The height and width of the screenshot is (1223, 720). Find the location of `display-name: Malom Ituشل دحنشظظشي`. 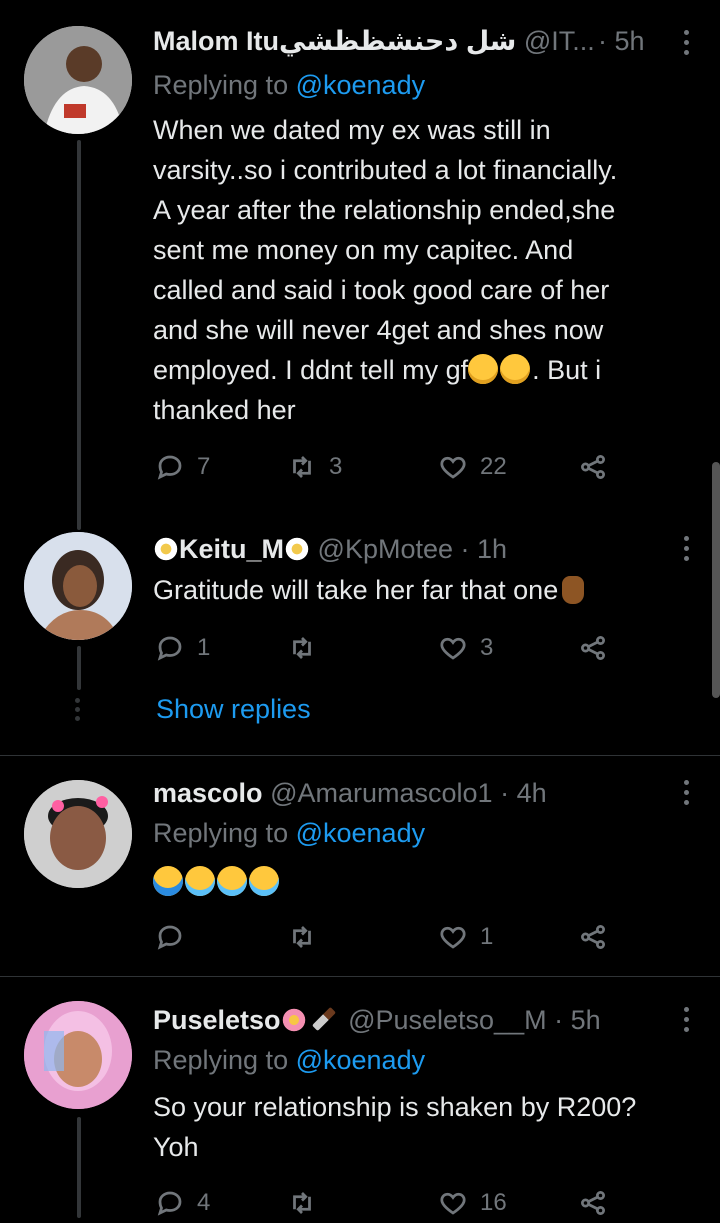

display-name: Malom Ituشل دحنشظظشي is located at coordinates (334, 41).